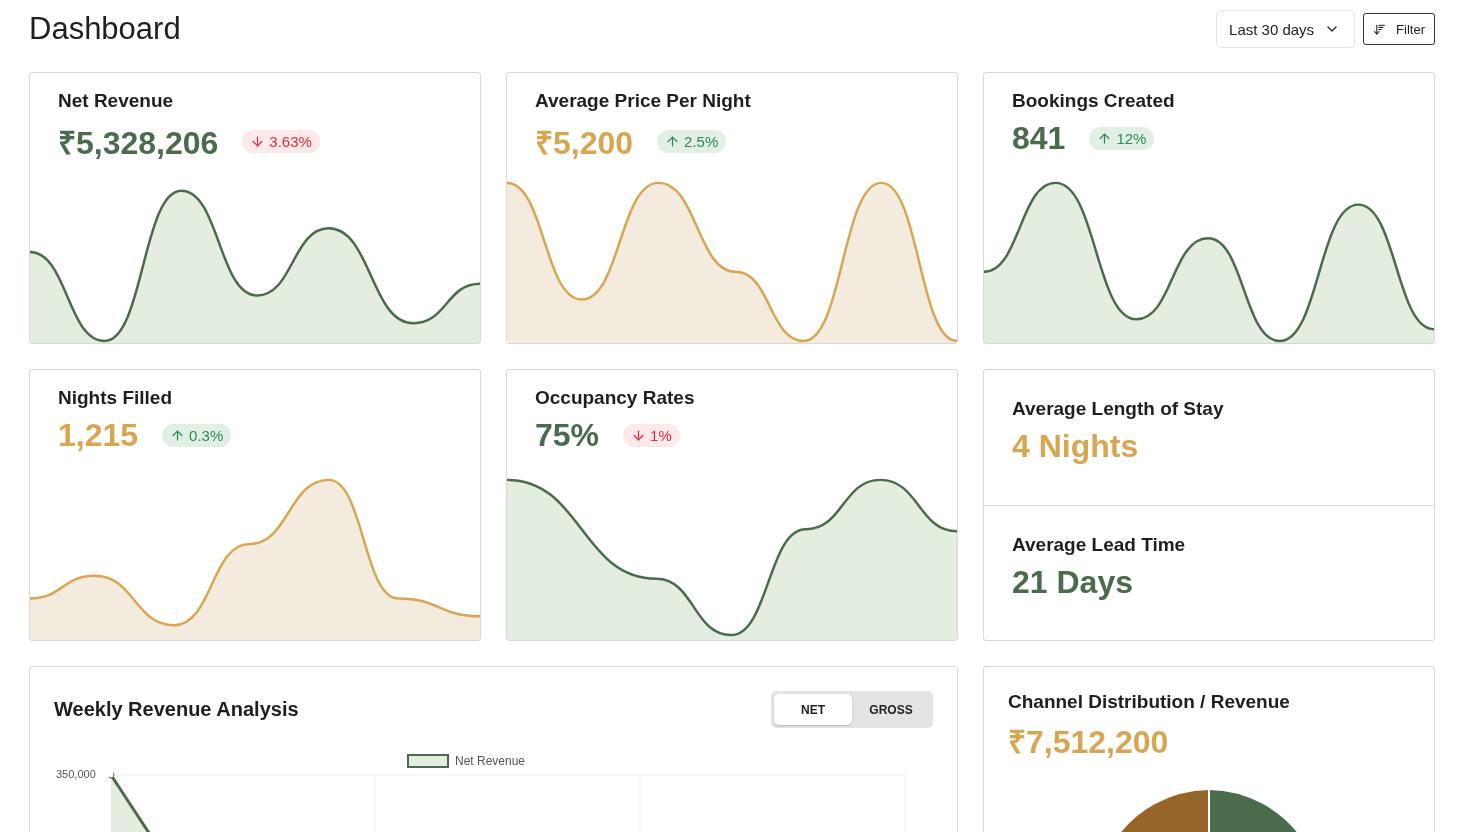  Describe the element at coordinates (1039, 138) in the screenshot. I see `metric-value: 841` at that location.